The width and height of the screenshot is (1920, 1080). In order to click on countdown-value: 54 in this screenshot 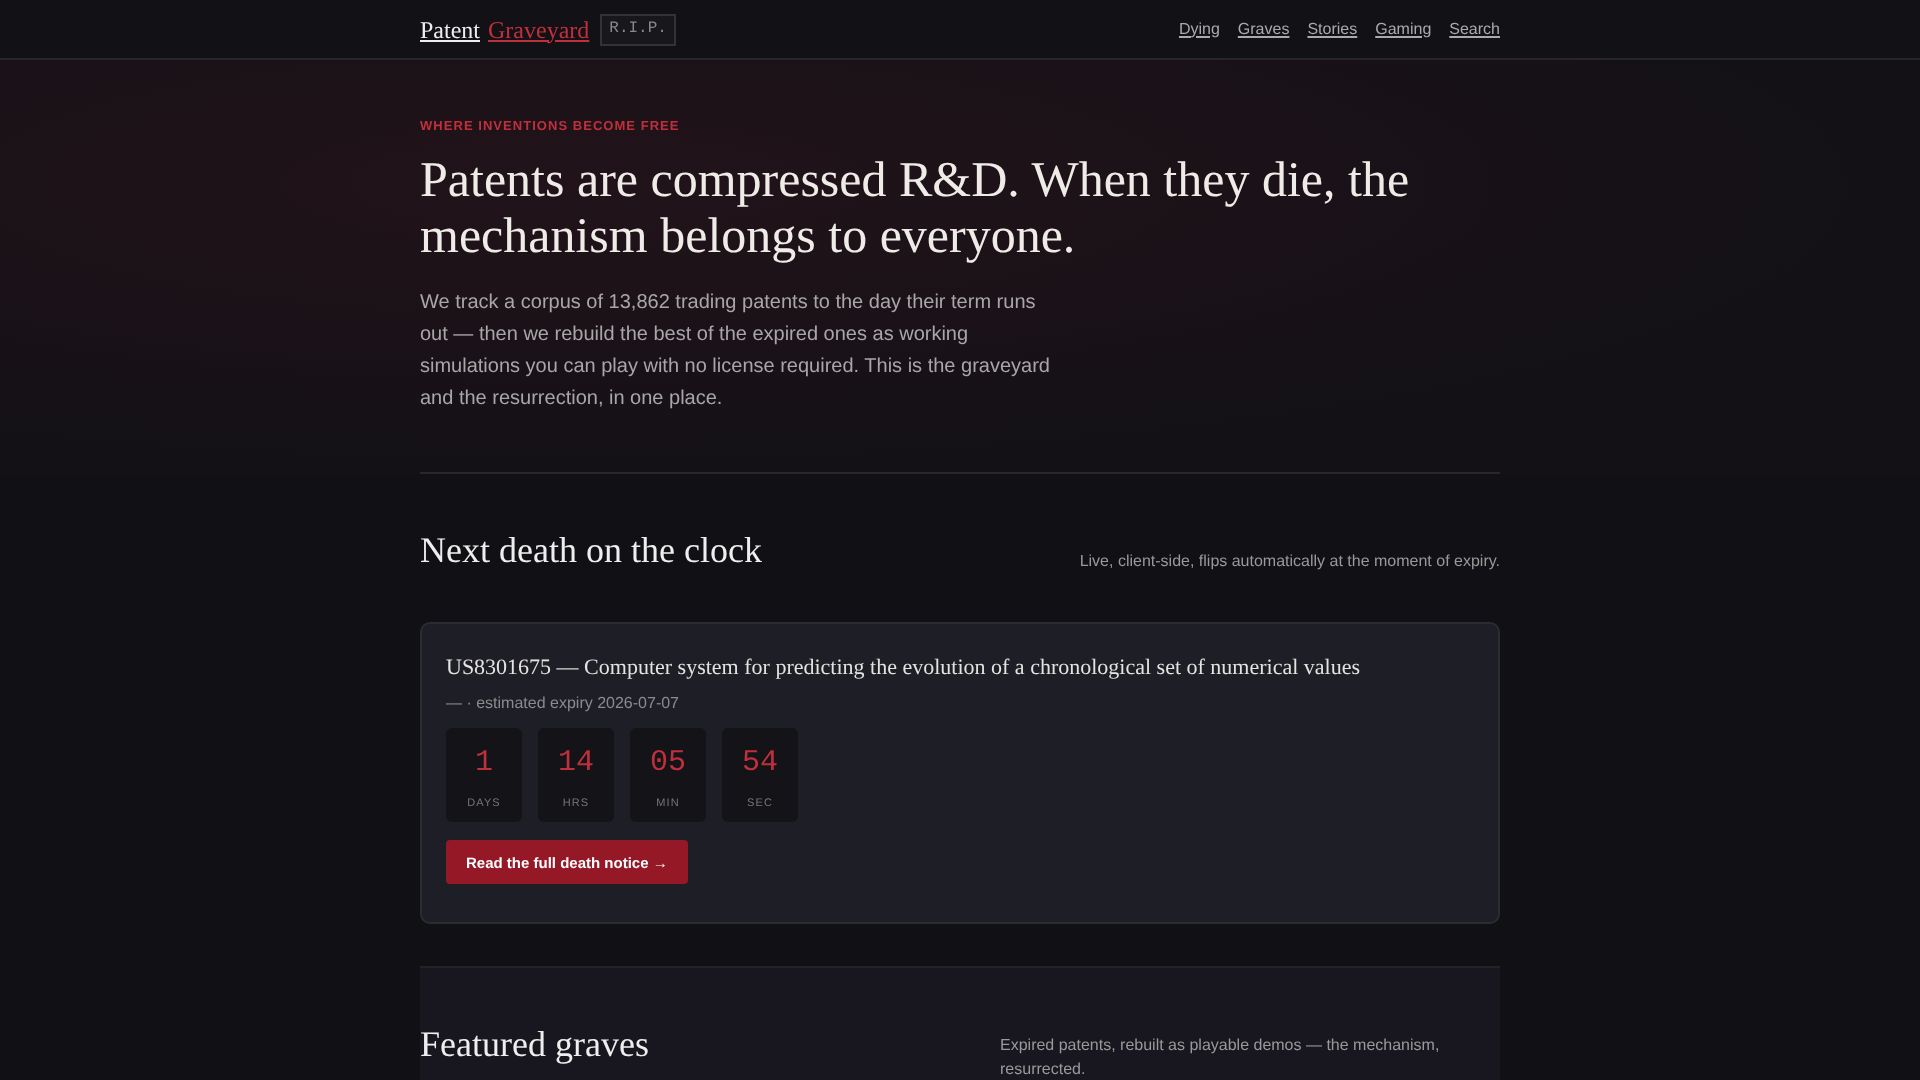, I will do `click(759, 764)`.